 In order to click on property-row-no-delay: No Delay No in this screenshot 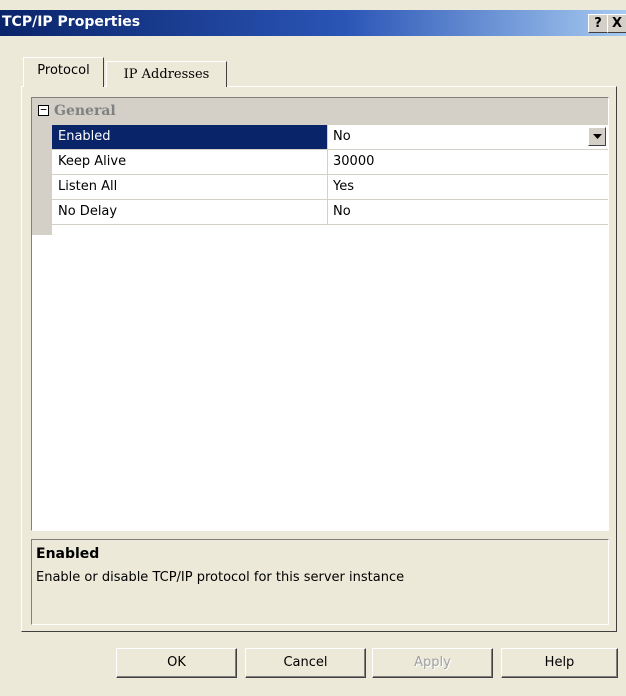, I will do `click(330, 212)`.